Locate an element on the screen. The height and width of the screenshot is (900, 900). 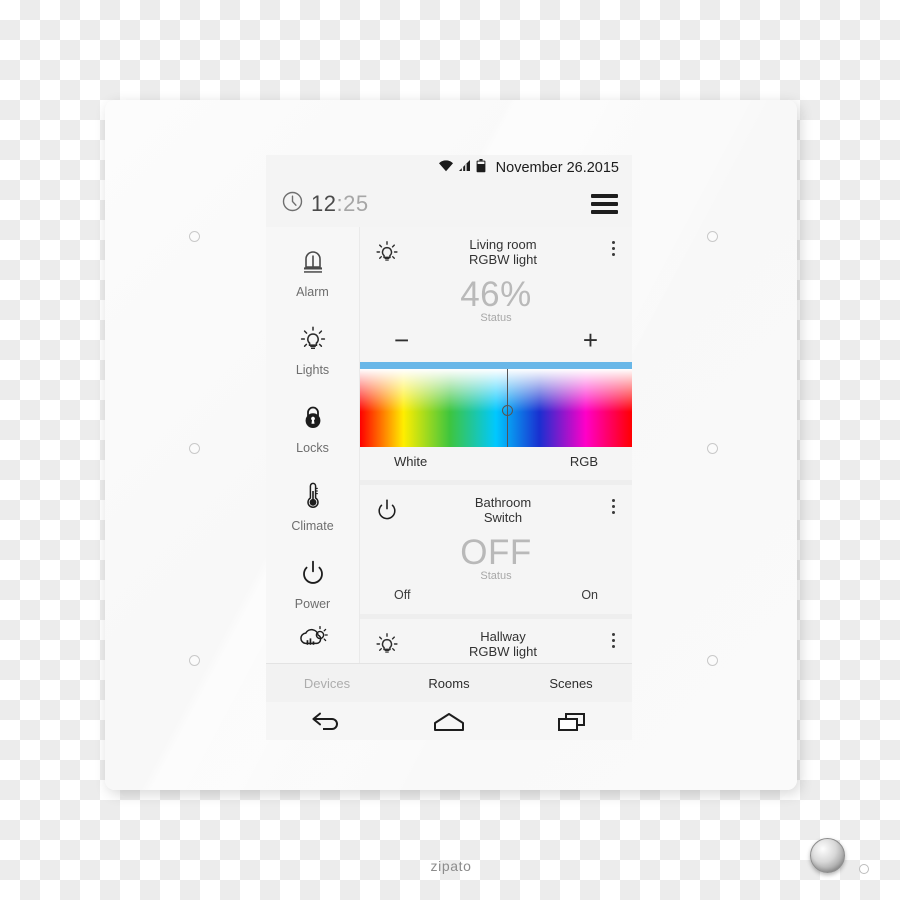
bottom-tab-bar: Devices Rooms Scenes is located at coordinates (449, 682).